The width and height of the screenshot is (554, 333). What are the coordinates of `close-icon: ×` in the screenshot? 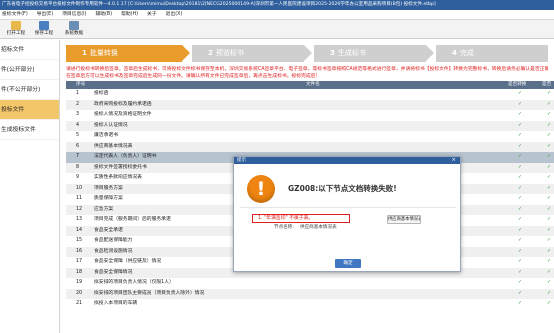 It's located at (453, 160).